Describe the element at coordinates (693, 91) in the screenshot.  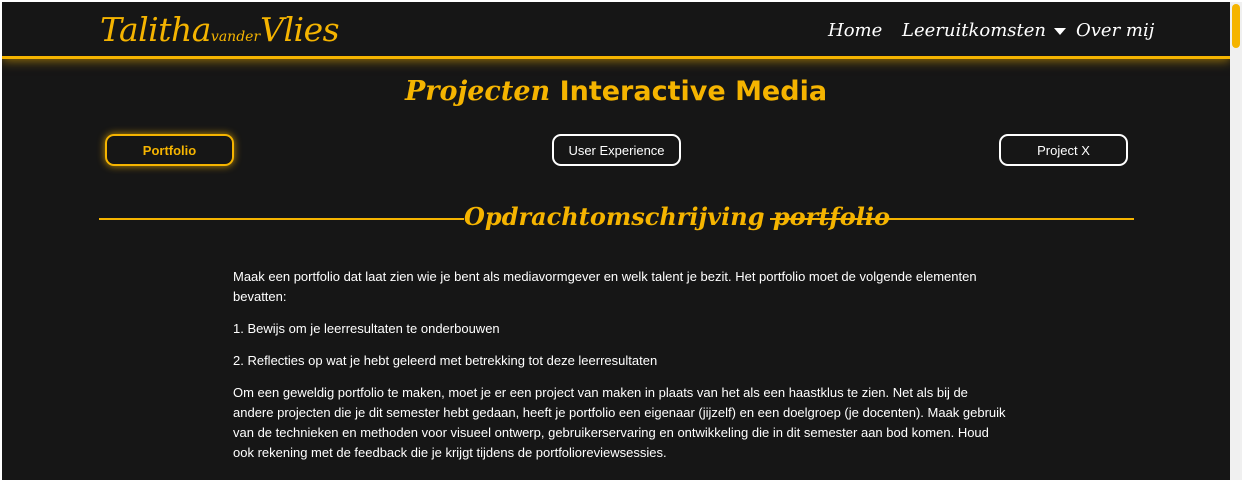
I see `page-title-bold: Interactive Media` at that location.